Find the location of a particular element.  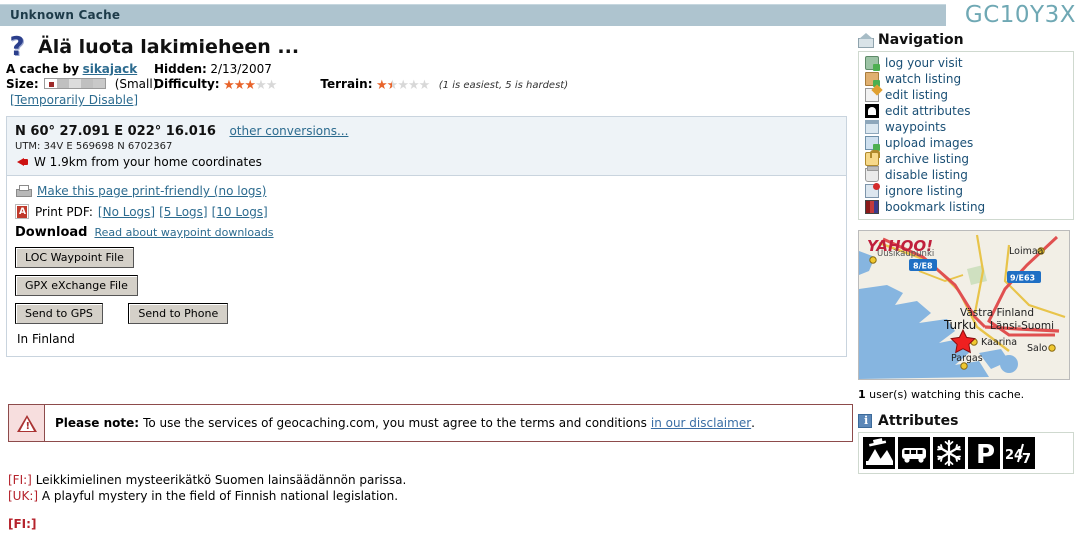

ignore-icon is located at coordinates (872, 190).